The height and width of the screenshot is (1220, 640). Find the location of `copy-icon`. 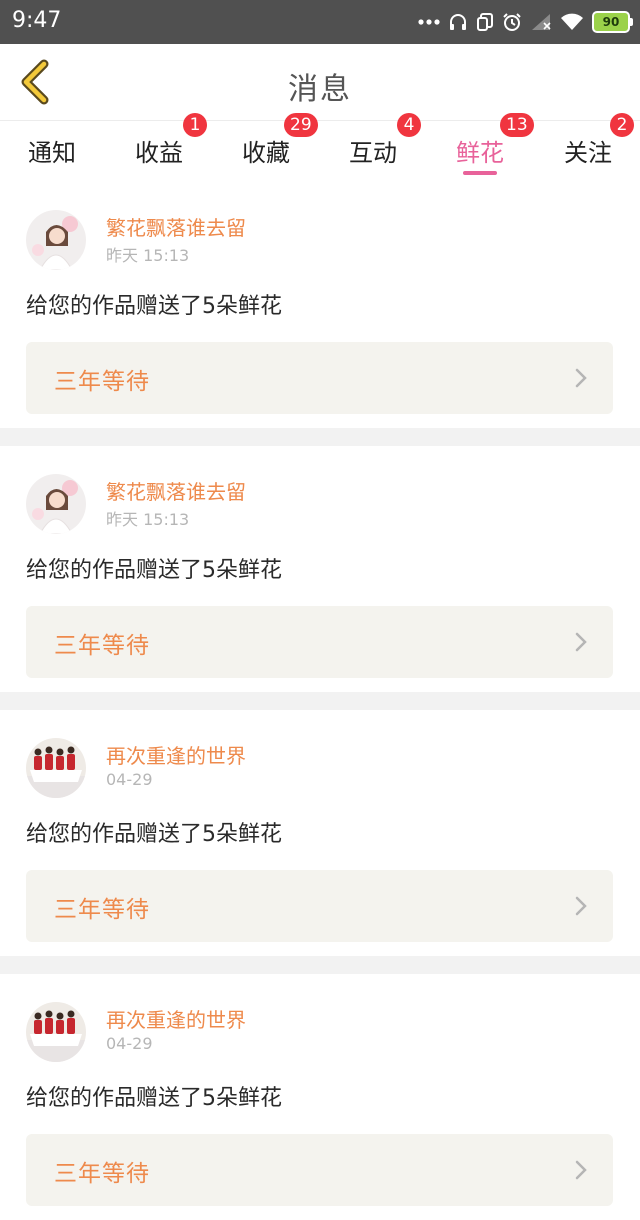

copy-icon is located at coordinates (485, 22).